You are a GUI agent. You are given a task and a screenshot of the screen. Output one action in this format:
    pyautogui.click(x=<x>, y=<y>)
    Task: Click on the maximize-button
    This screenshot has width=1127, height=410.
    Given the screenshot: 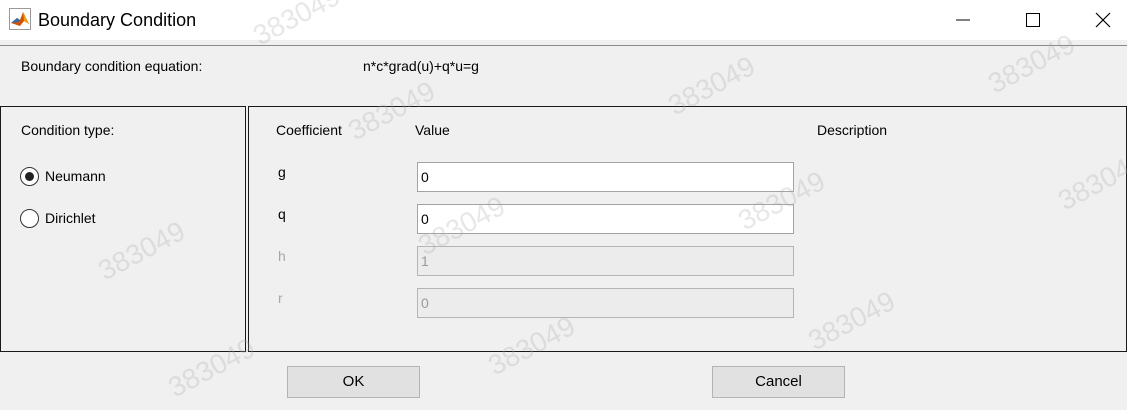 What is the action you would take?
    pyautogui.click(x=1033, y=20)
    